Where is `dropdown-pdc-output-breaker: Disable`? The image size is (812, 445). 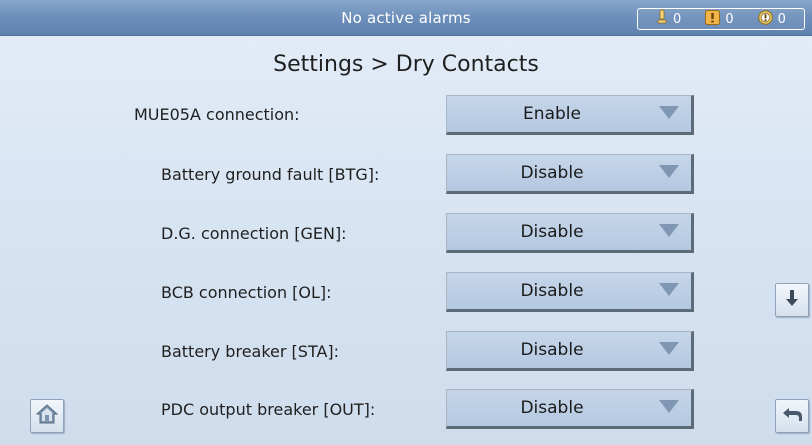 dropdown-pdc-output-breaker: Disable is located at coordinates (570, 409).